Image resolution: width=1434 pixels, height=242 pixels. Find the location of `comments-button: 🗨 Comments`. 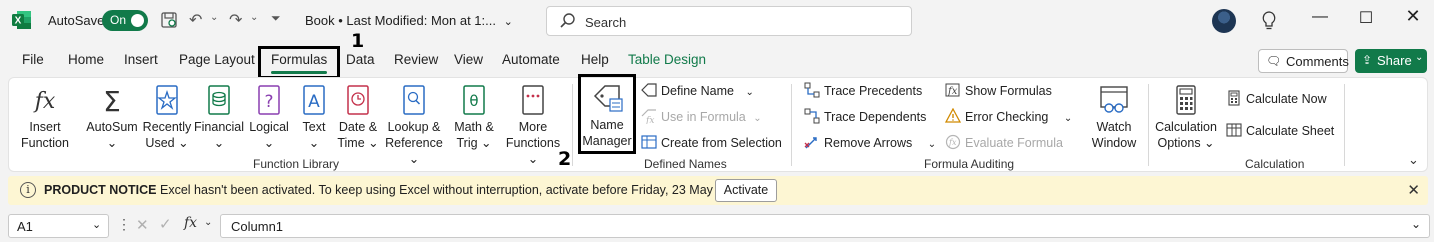

comments-button: 🗨 Comments is located at coordinates (1303, 61).